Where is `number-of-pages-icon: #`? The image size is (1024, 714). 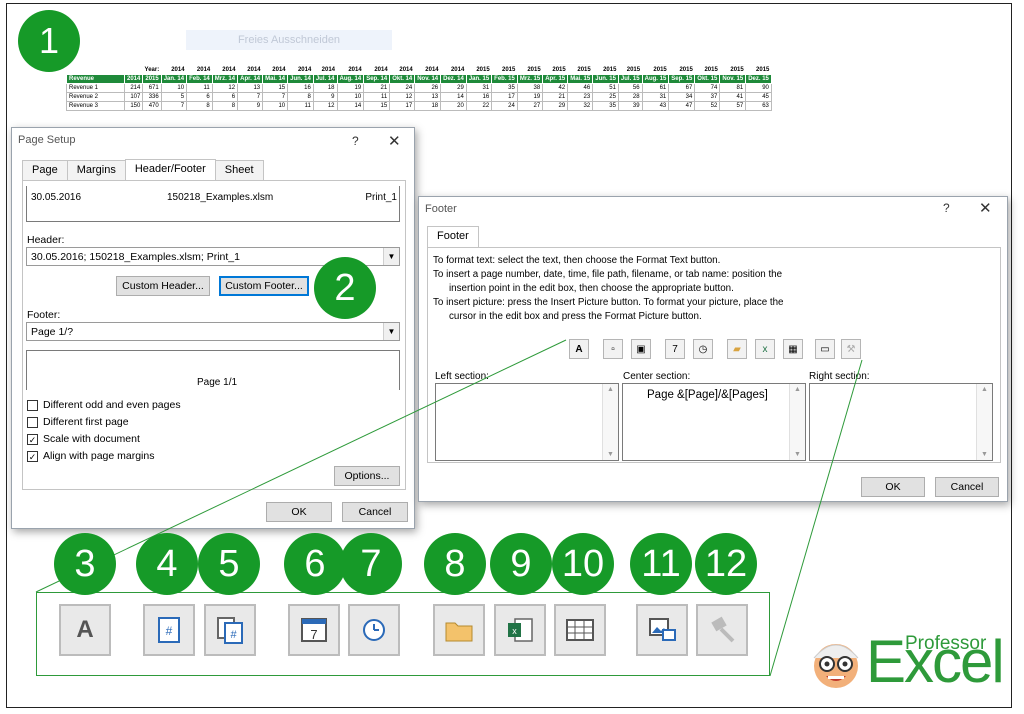
number-of-pages-icon: # is located at coordinates (230, 630).